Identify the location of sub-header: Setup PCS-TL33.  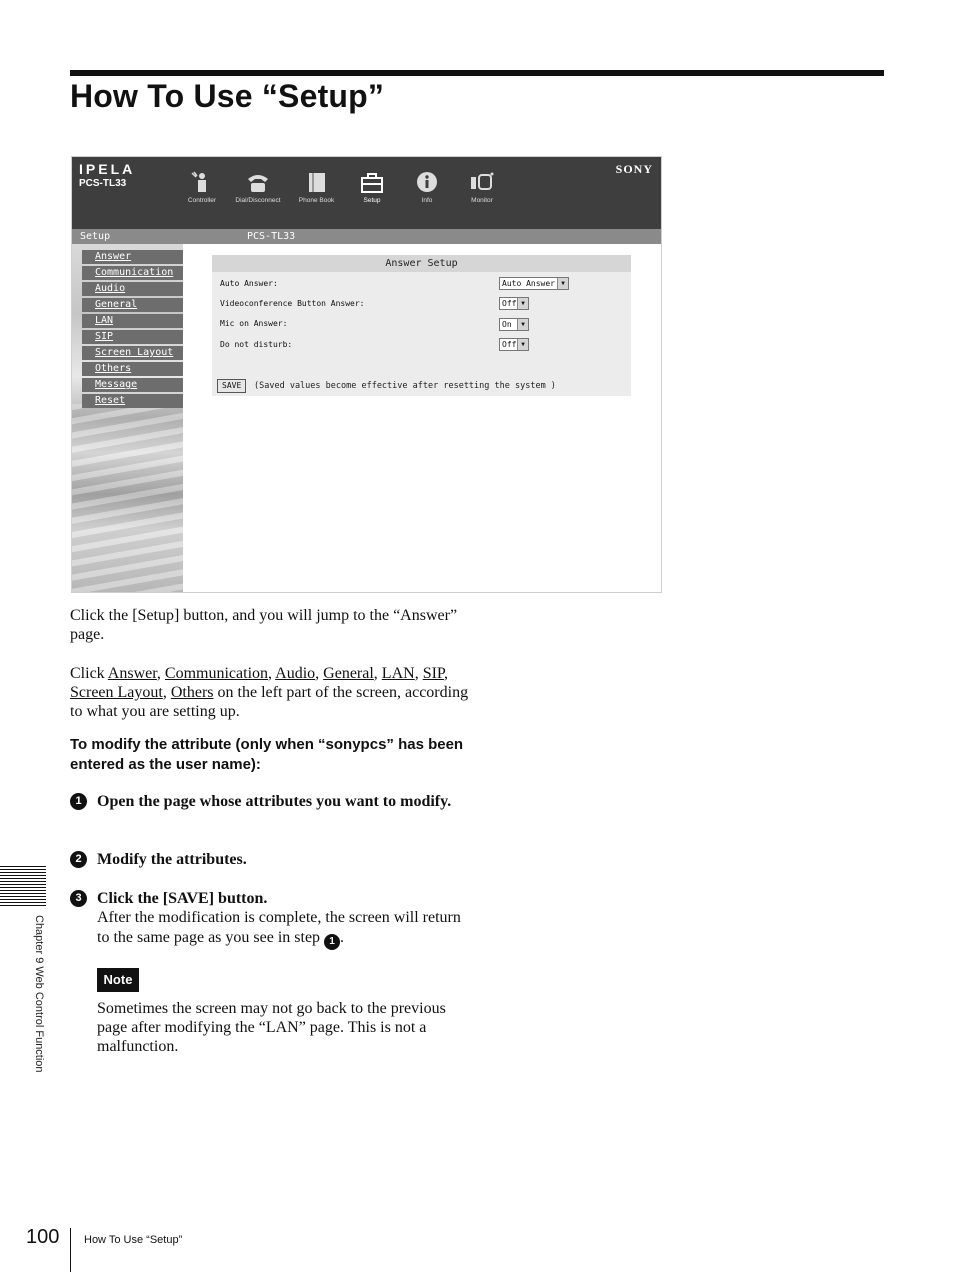
(366, 236).